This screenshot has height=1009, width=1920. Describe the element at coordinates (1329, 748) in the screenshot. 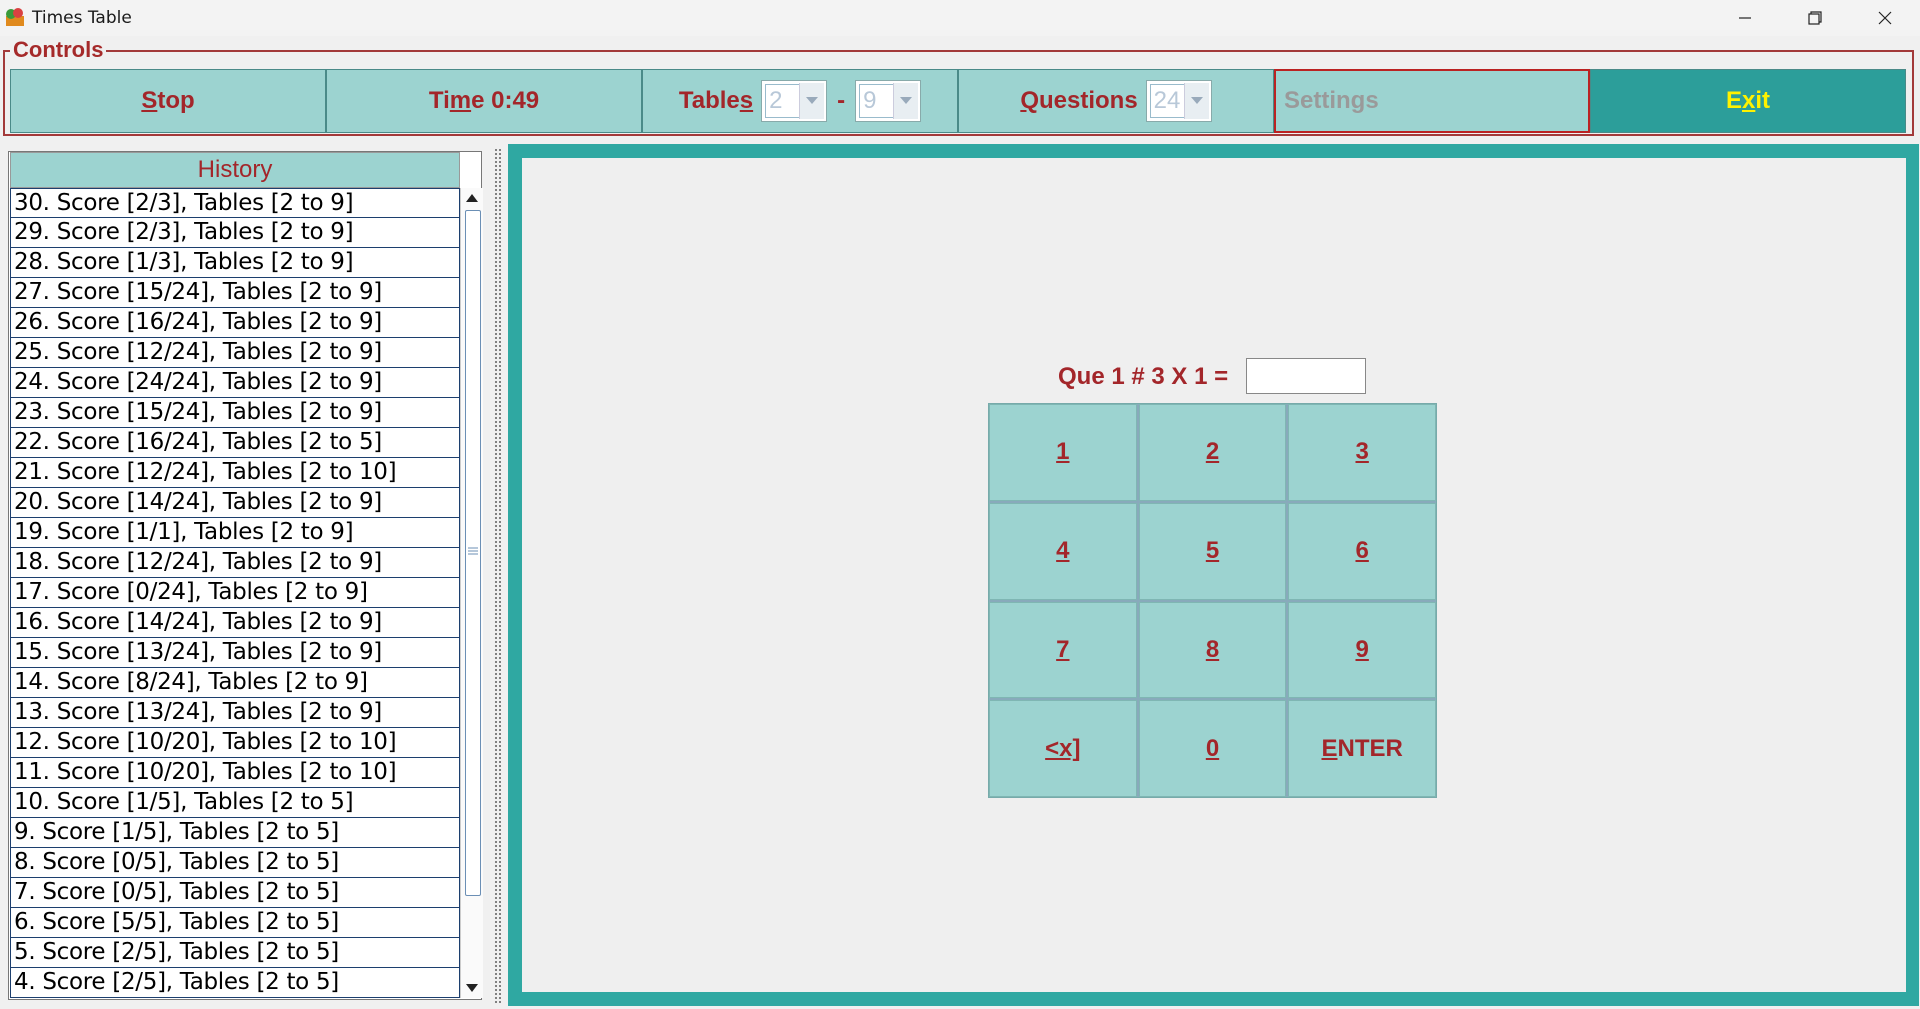

I see `key-enter-mnemonic: E` at that location.